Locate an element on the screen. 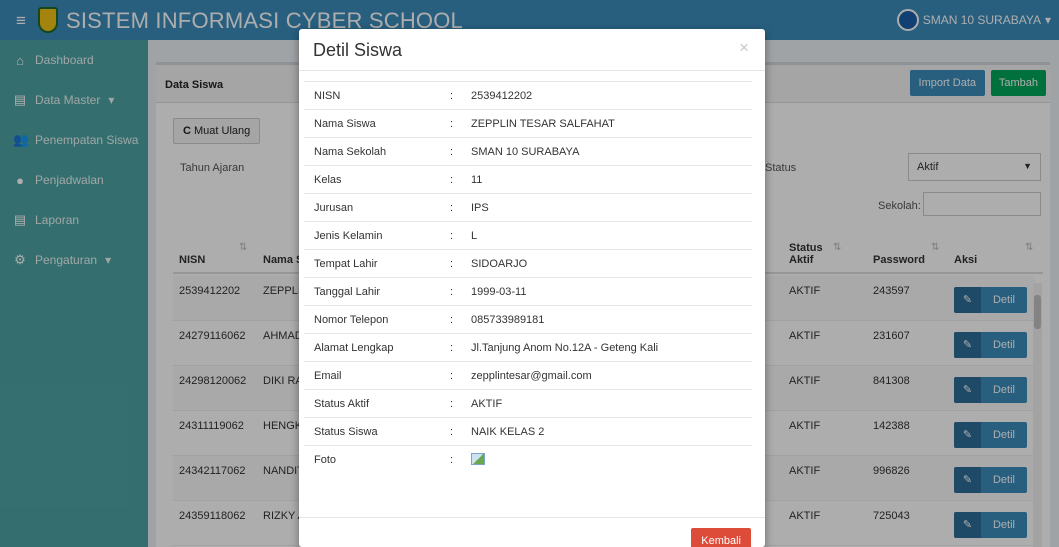 This screenshot has height=547, width=1059. detail-value: SIDOARJO is located at coordinates (499, 264).